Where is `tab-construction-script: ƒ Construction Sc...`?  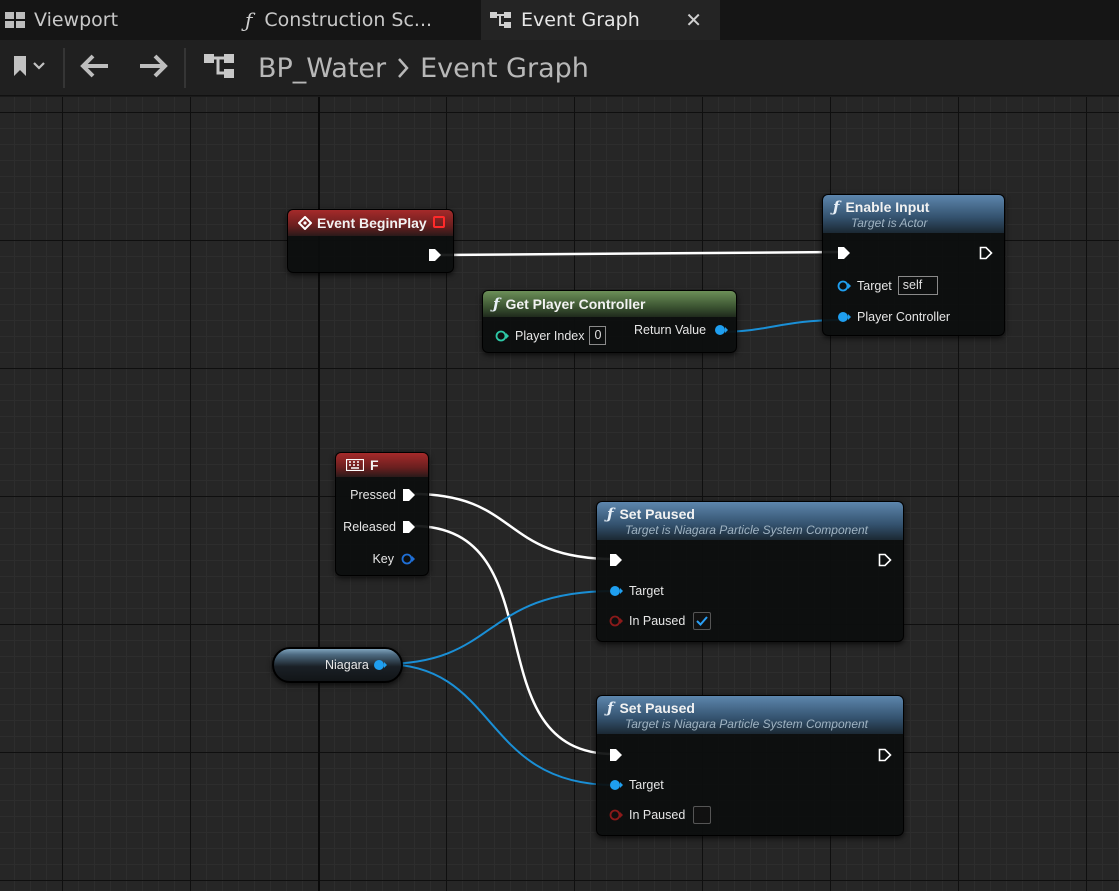 tab-construction-script: ƒ Construction Sc... is located at coordinates (360, 20).